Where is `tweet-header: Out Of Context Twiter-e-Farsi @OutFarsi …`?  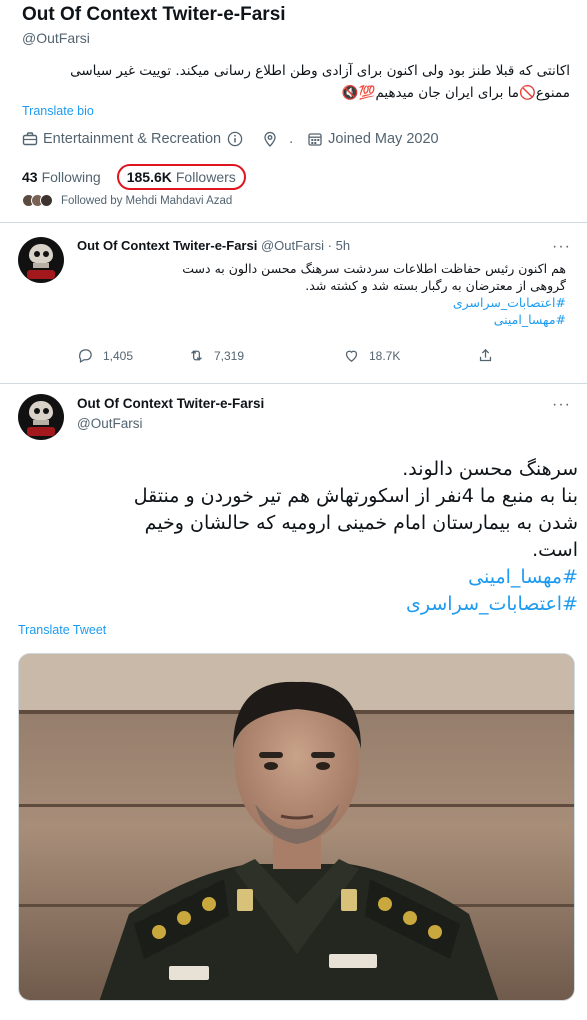 tweet-header: Out Of Context Twiter-e-Farsi @OutFarsi … is located at coordinates (213, 245).